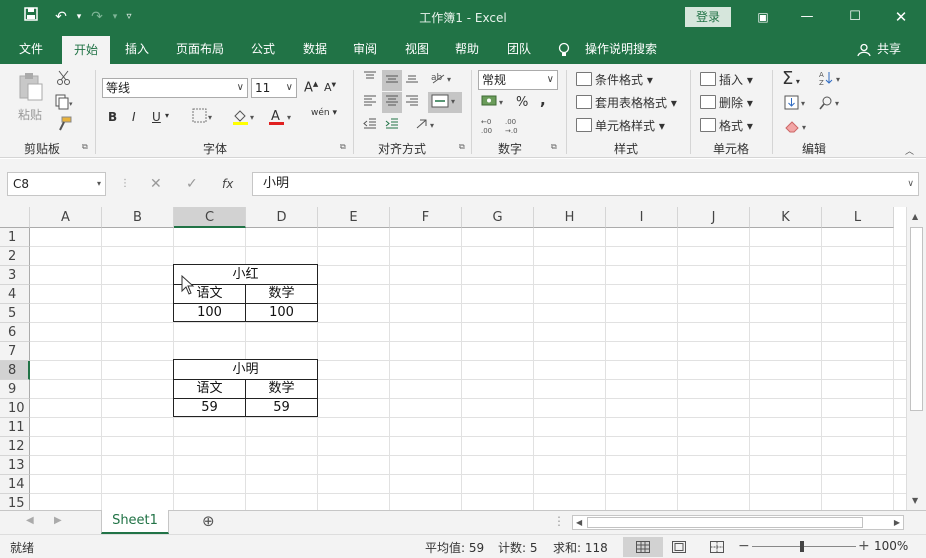 This screenshot has height=558, width=926. Describe the element at coordinates (498, 217) in the screenshot. I see `column-header-g: G` at that location.